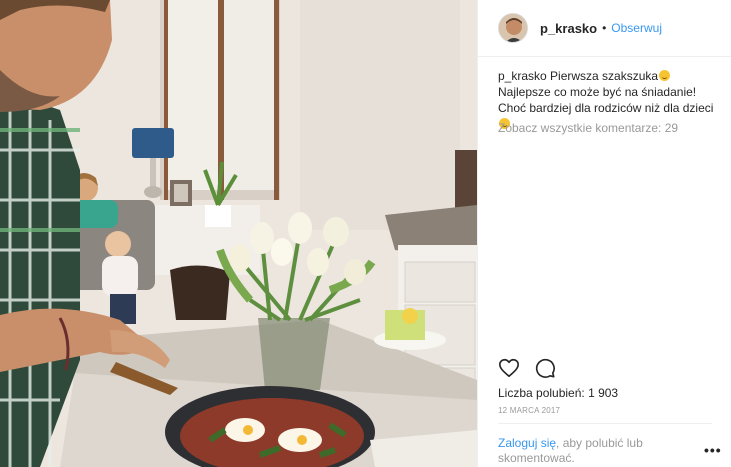  I want to click on avatar, so click(513, 28).